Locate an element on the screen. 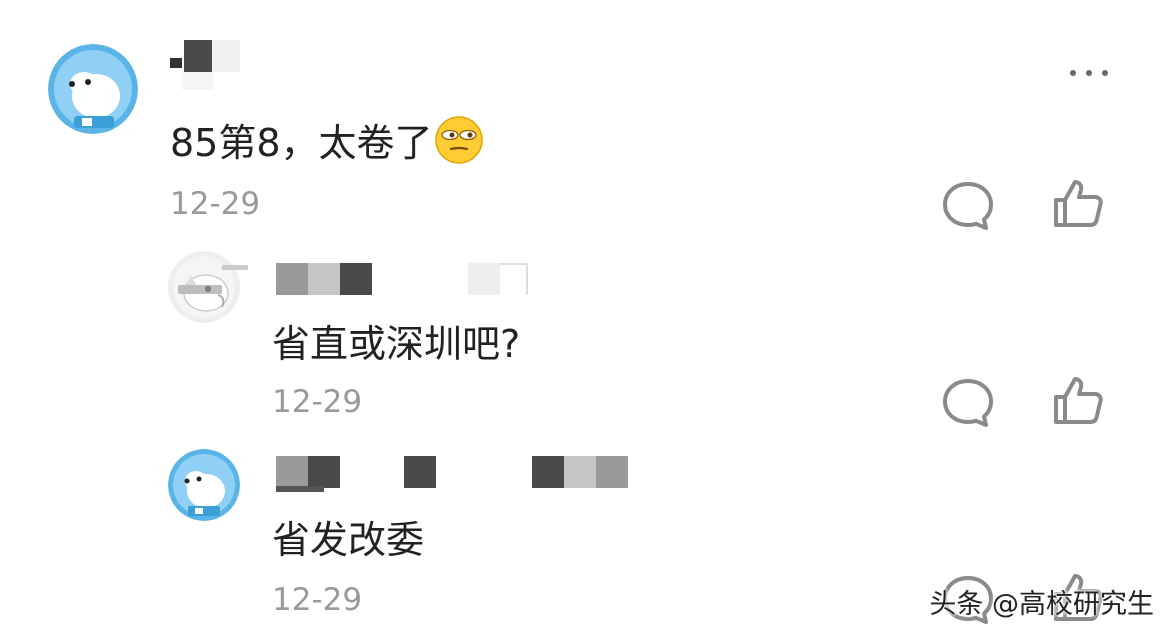  smirk-face-emoji is located at coordinates (458, 140).